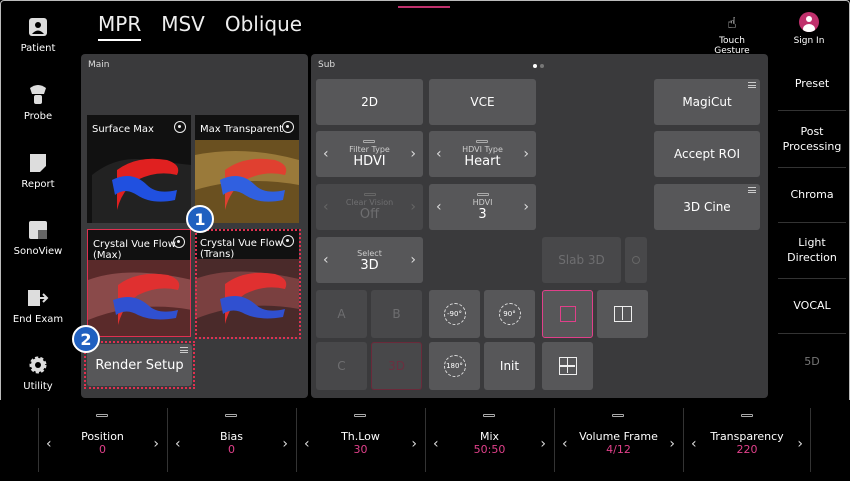 The width and height of the screenshot is (850, 481). I want to click on rotate-90-button: 90°, so click(509, 314).